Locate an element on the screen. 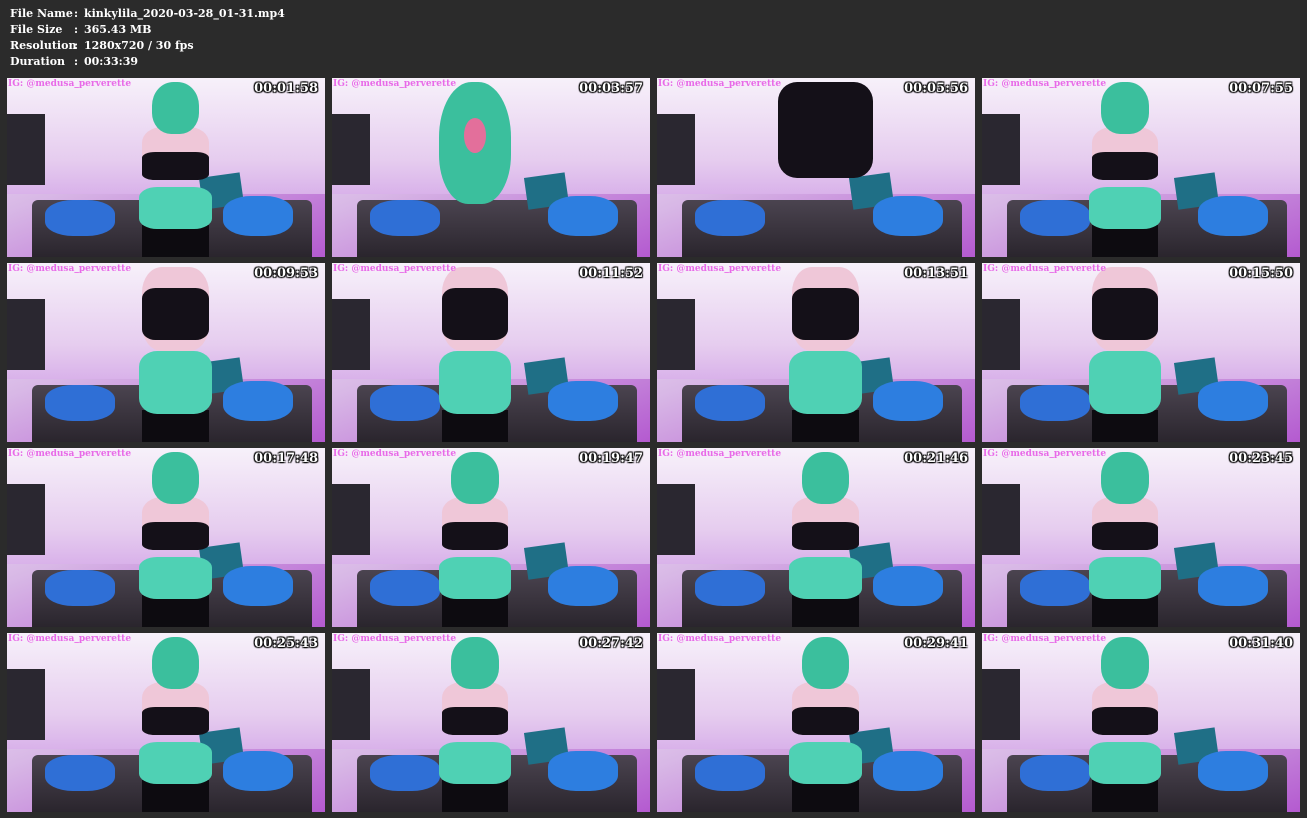 The height and width of the screenshot is (818, 1307). video-thumbnail: IG: @medusa_perverette 00:31:40 is located at coordinates (1141, 722).